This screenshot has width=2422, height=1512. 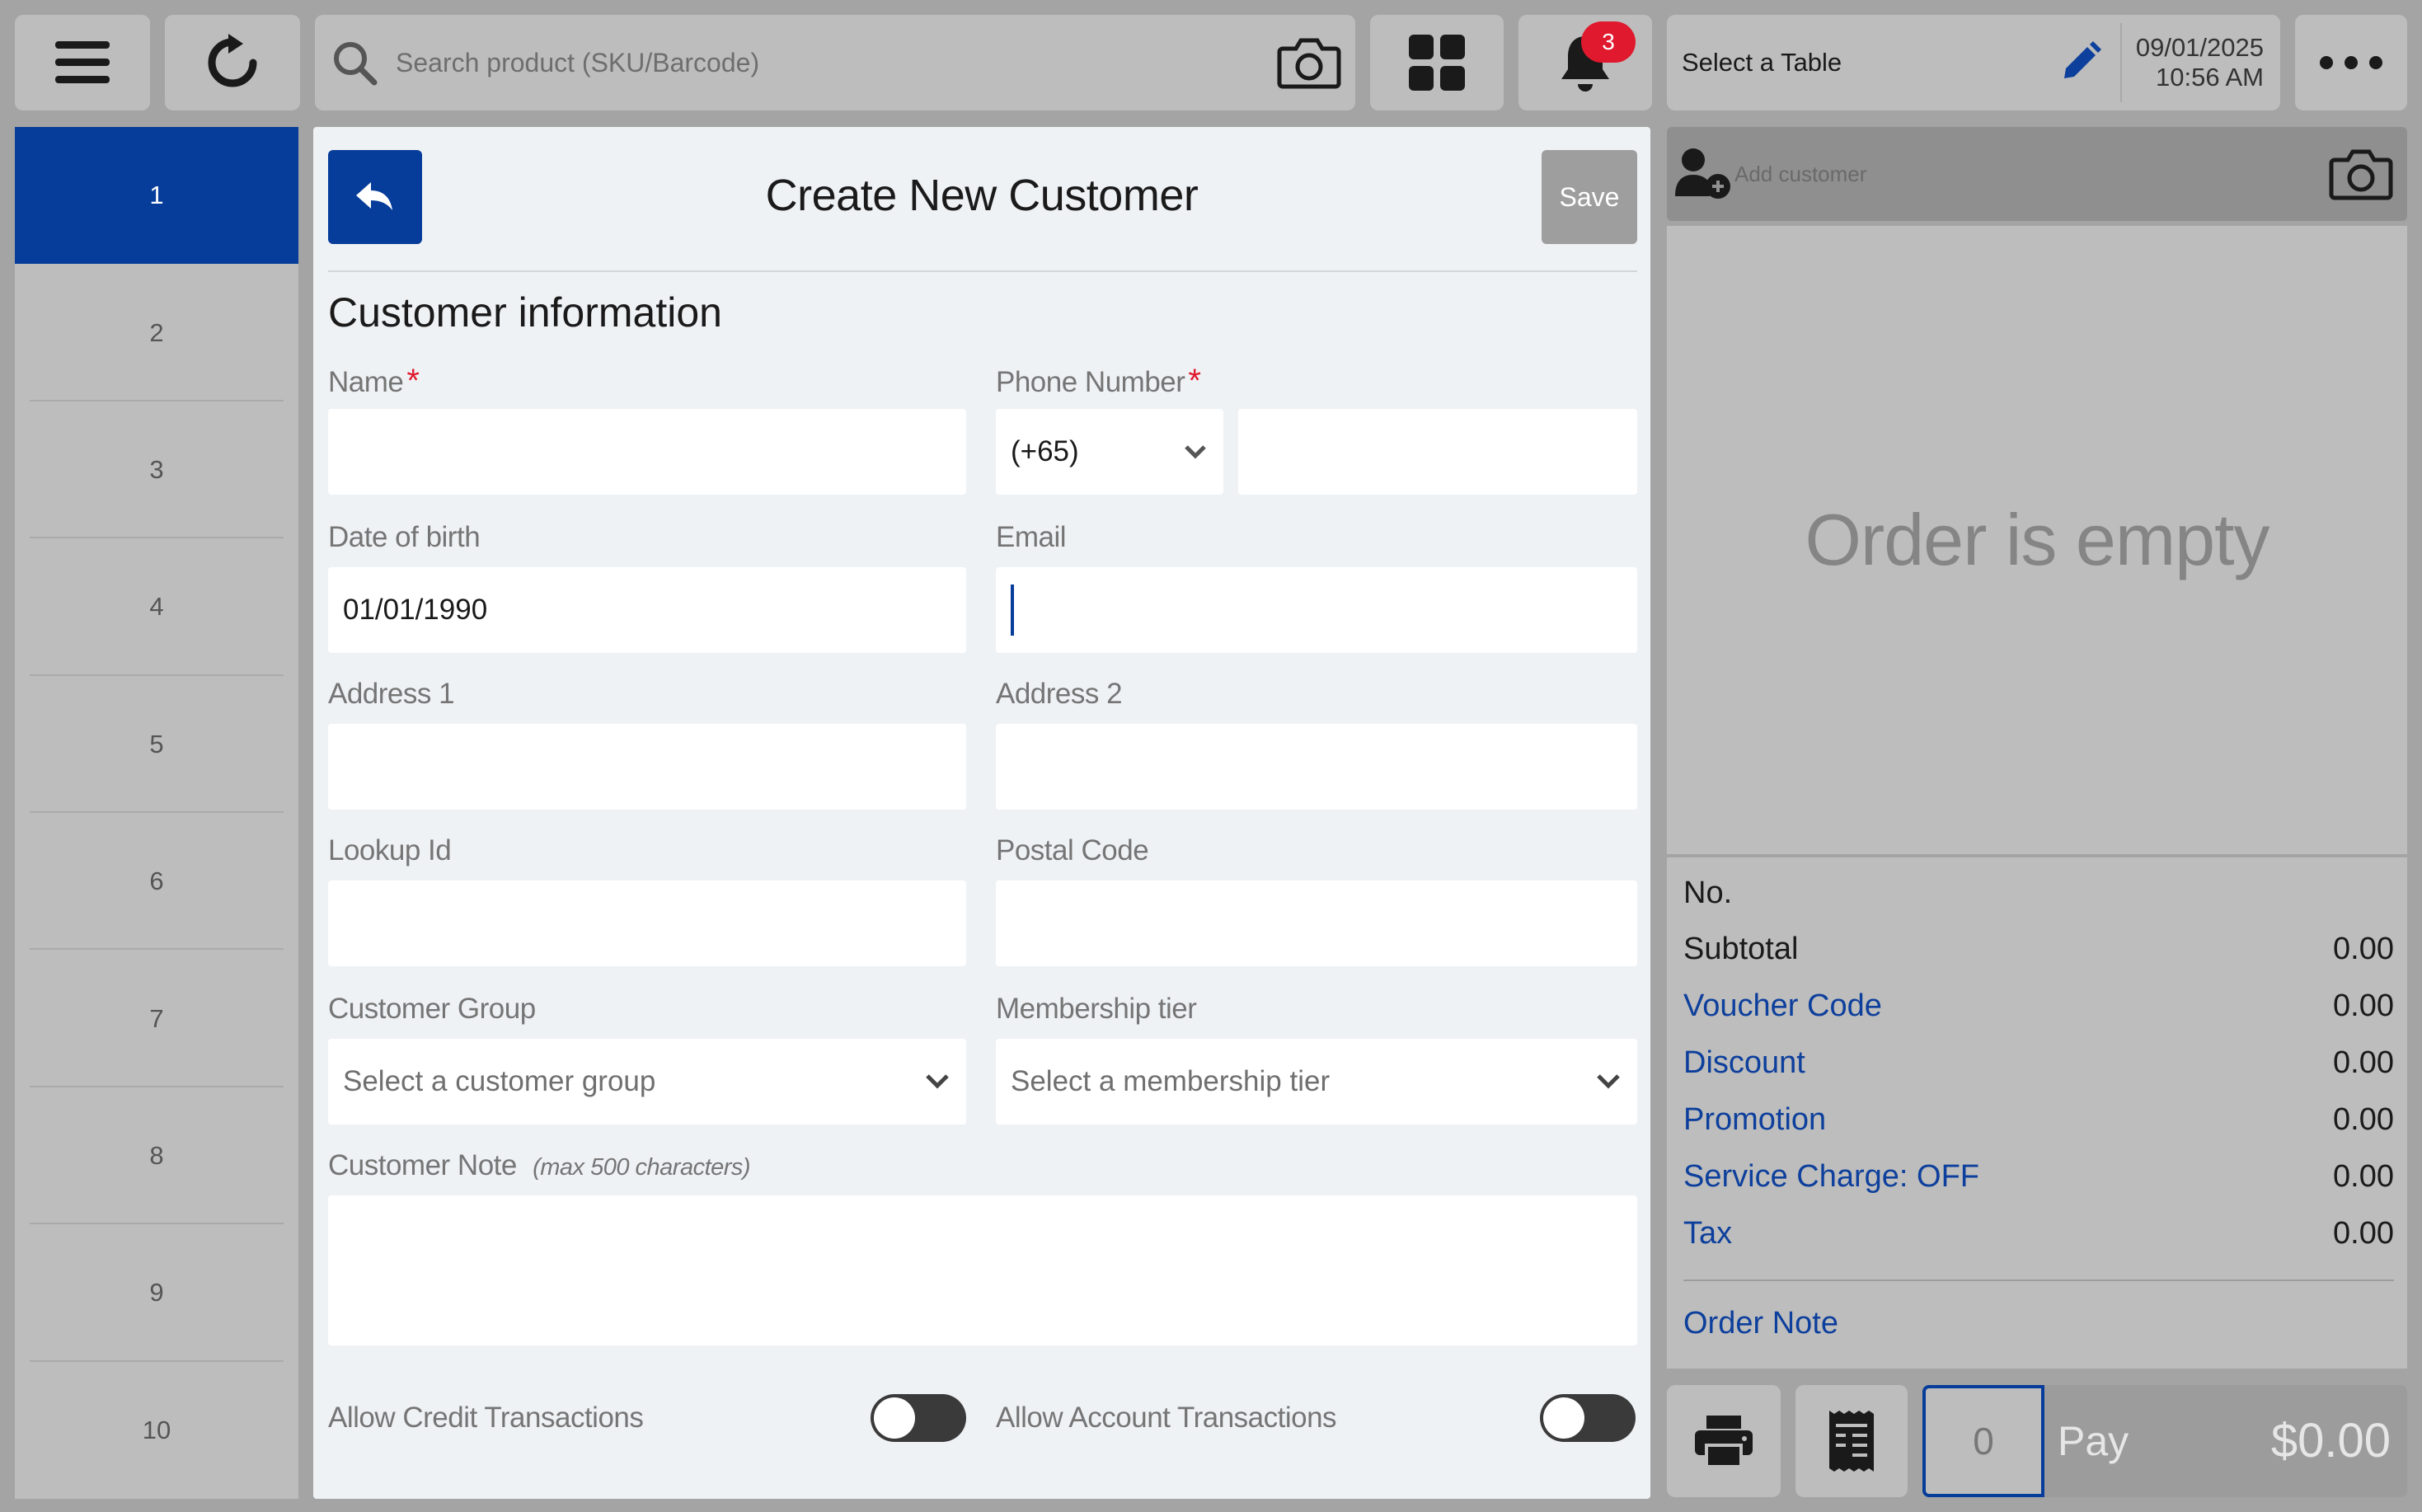 I want to click on pencil-icon, so click(x=2080, y=63).